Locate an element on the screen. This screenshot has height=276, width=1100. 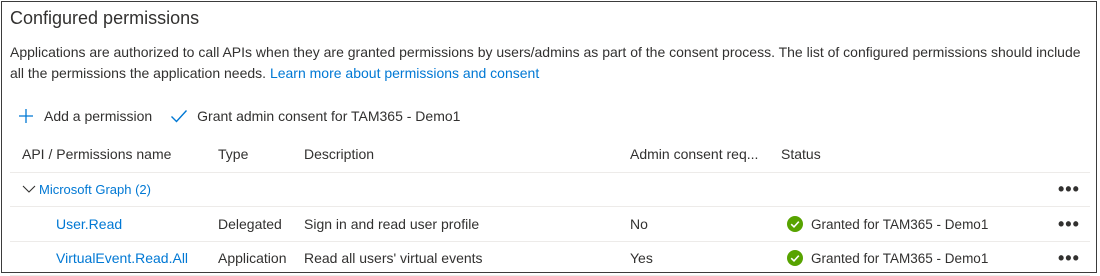
permission-type: Delegated is located at coordinates (250, 224).